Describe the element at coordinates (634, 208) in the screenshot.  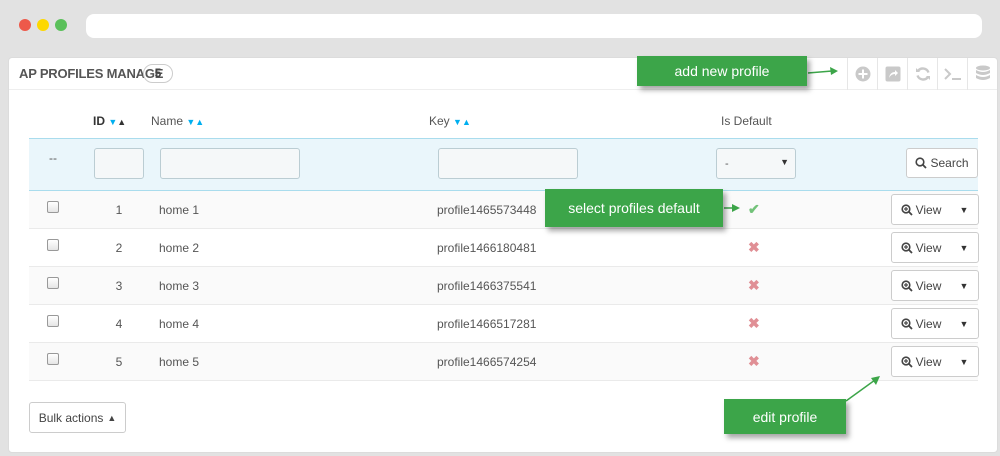
I see `callout-select-default: select profiles default` at that location.